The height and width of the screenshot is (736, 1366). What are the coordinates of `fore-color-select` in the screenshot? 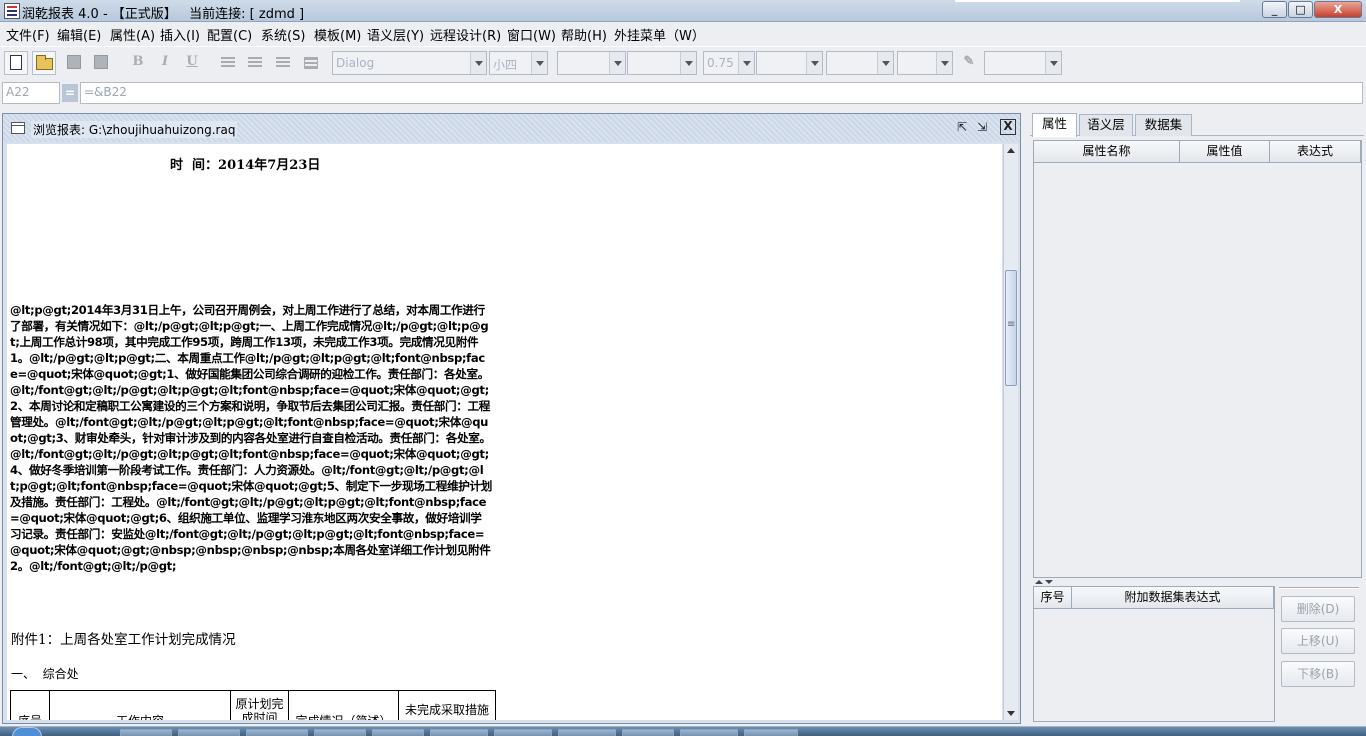 It's located at (591, 63).